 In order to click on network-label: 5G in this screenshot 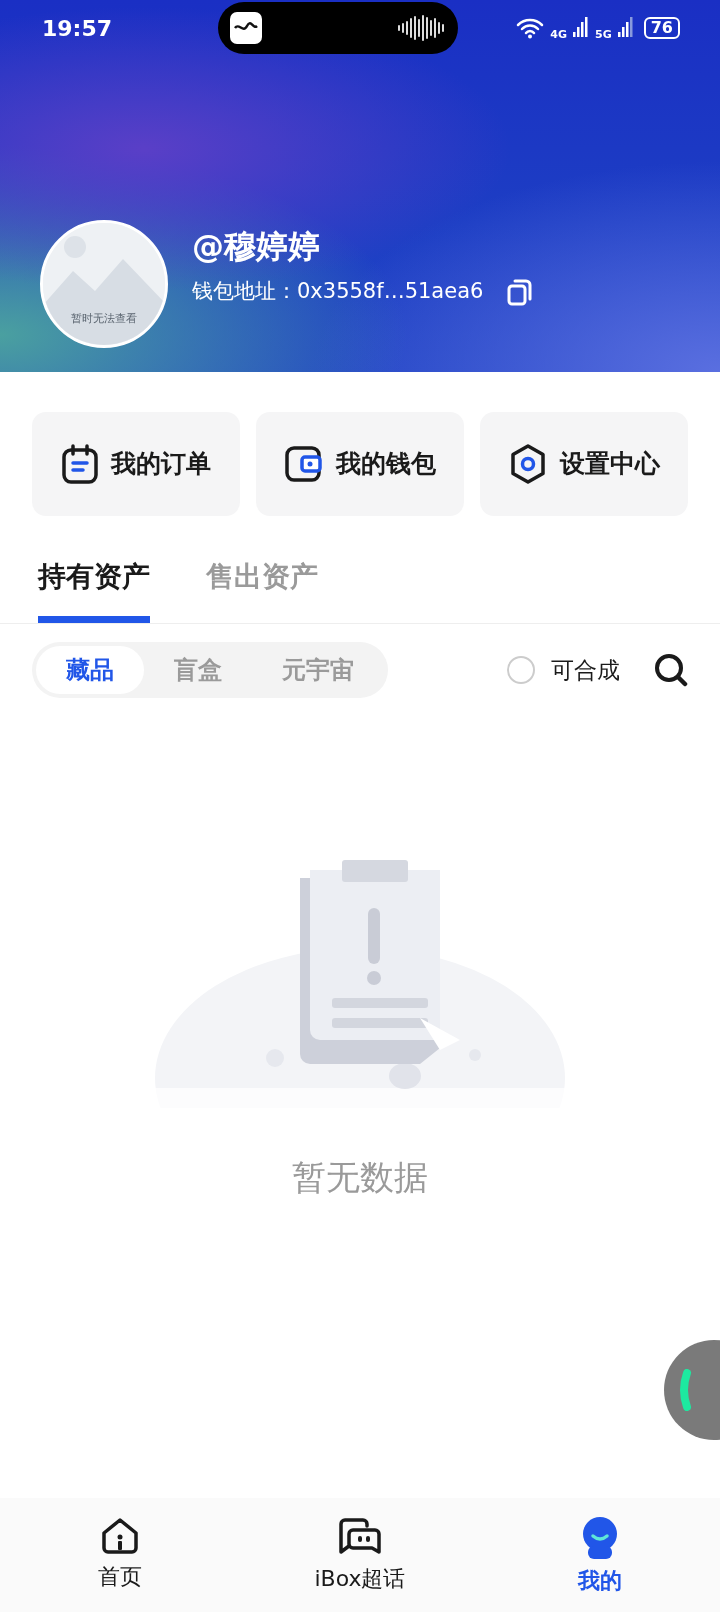, I will do `click(603, 34)`.